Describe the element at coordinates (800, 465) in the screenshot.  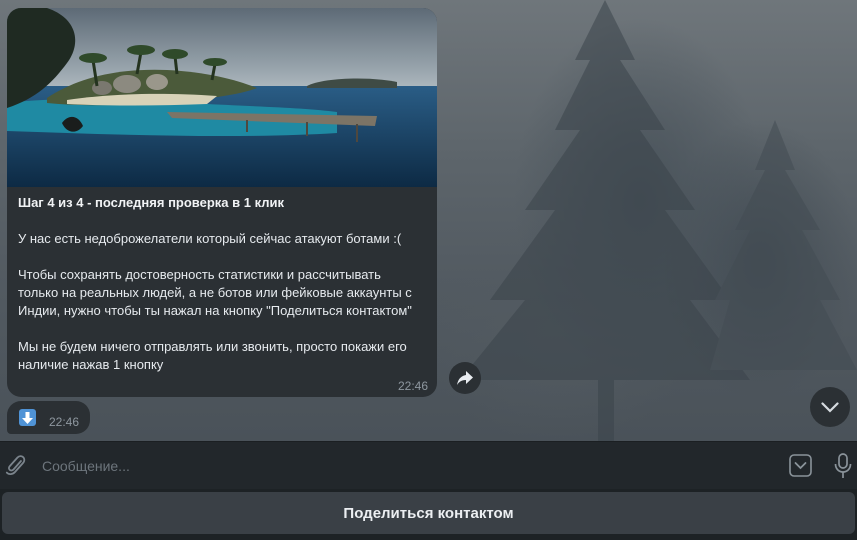
I see `keyboard-toggle-icon` at that location.